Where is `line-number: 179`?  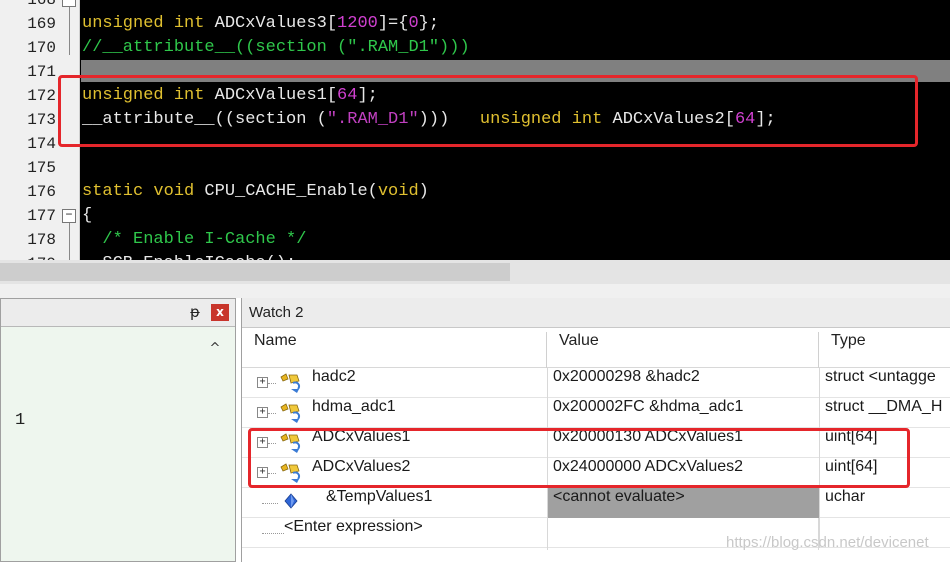 line-number: 179 is located at coordinates (28, 256).